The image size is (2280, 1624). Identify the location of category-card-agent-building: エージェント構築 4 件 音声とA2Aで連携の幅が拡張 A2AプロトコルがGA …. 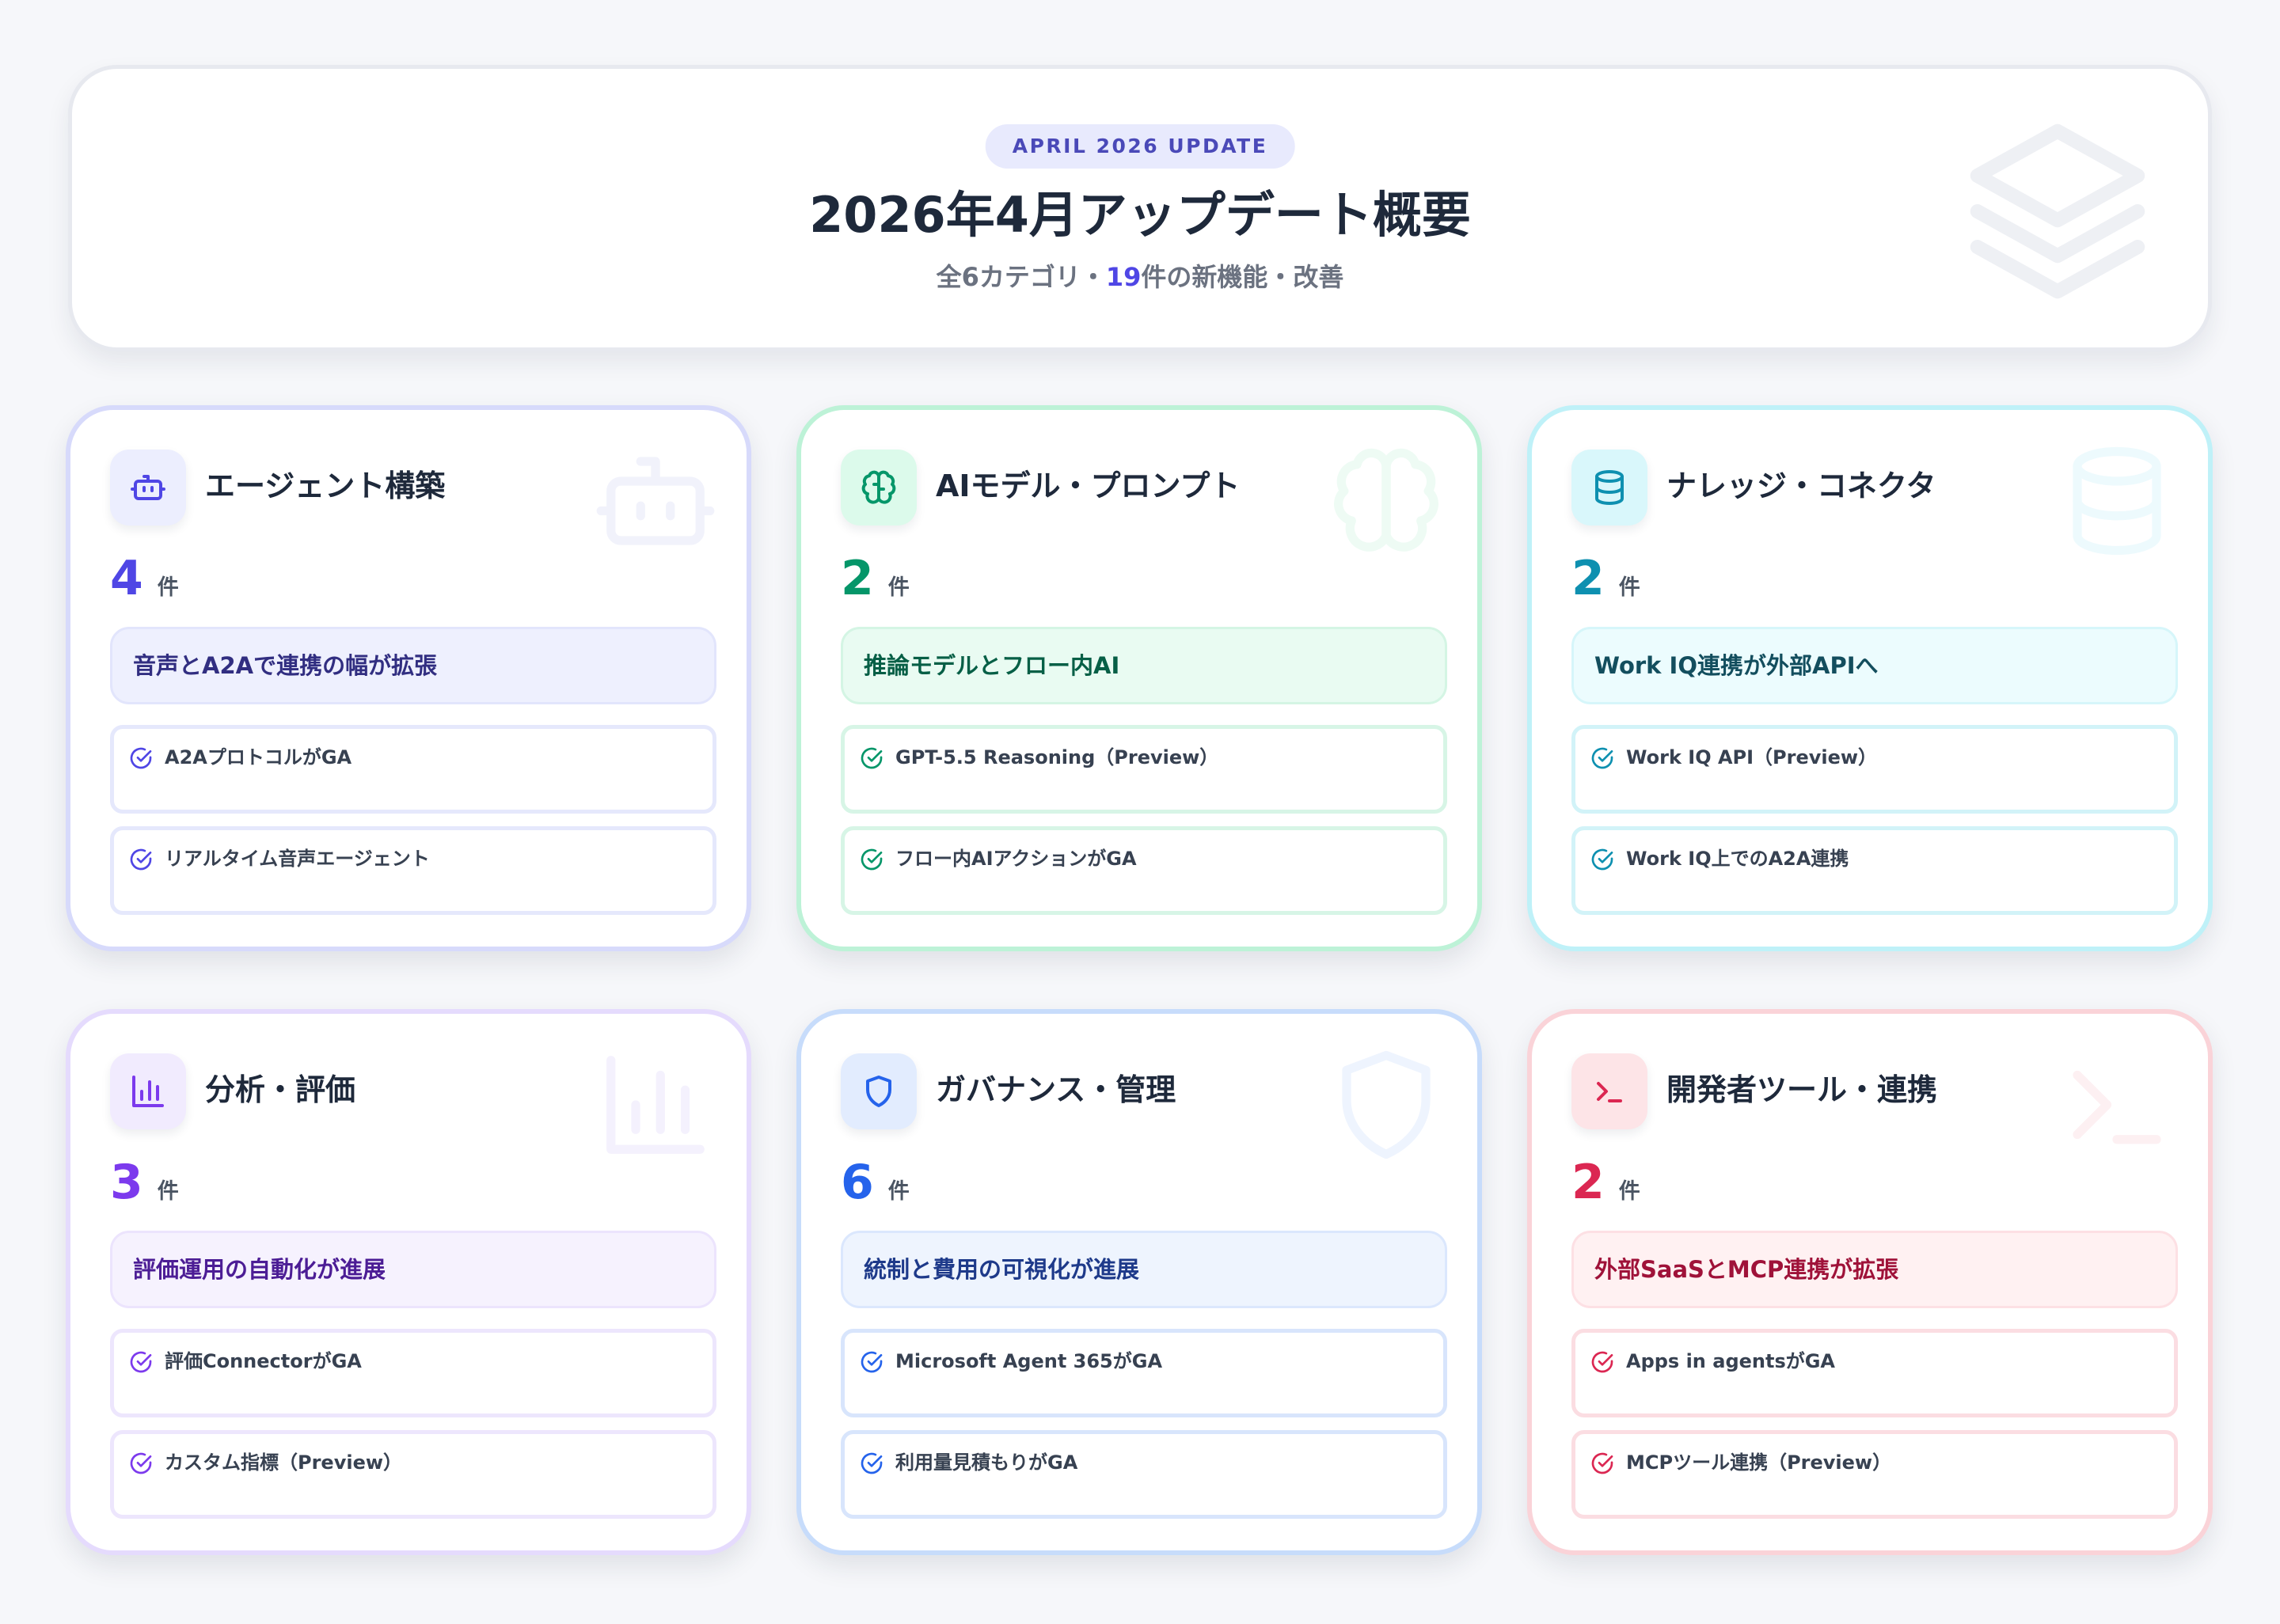
(408, 678).